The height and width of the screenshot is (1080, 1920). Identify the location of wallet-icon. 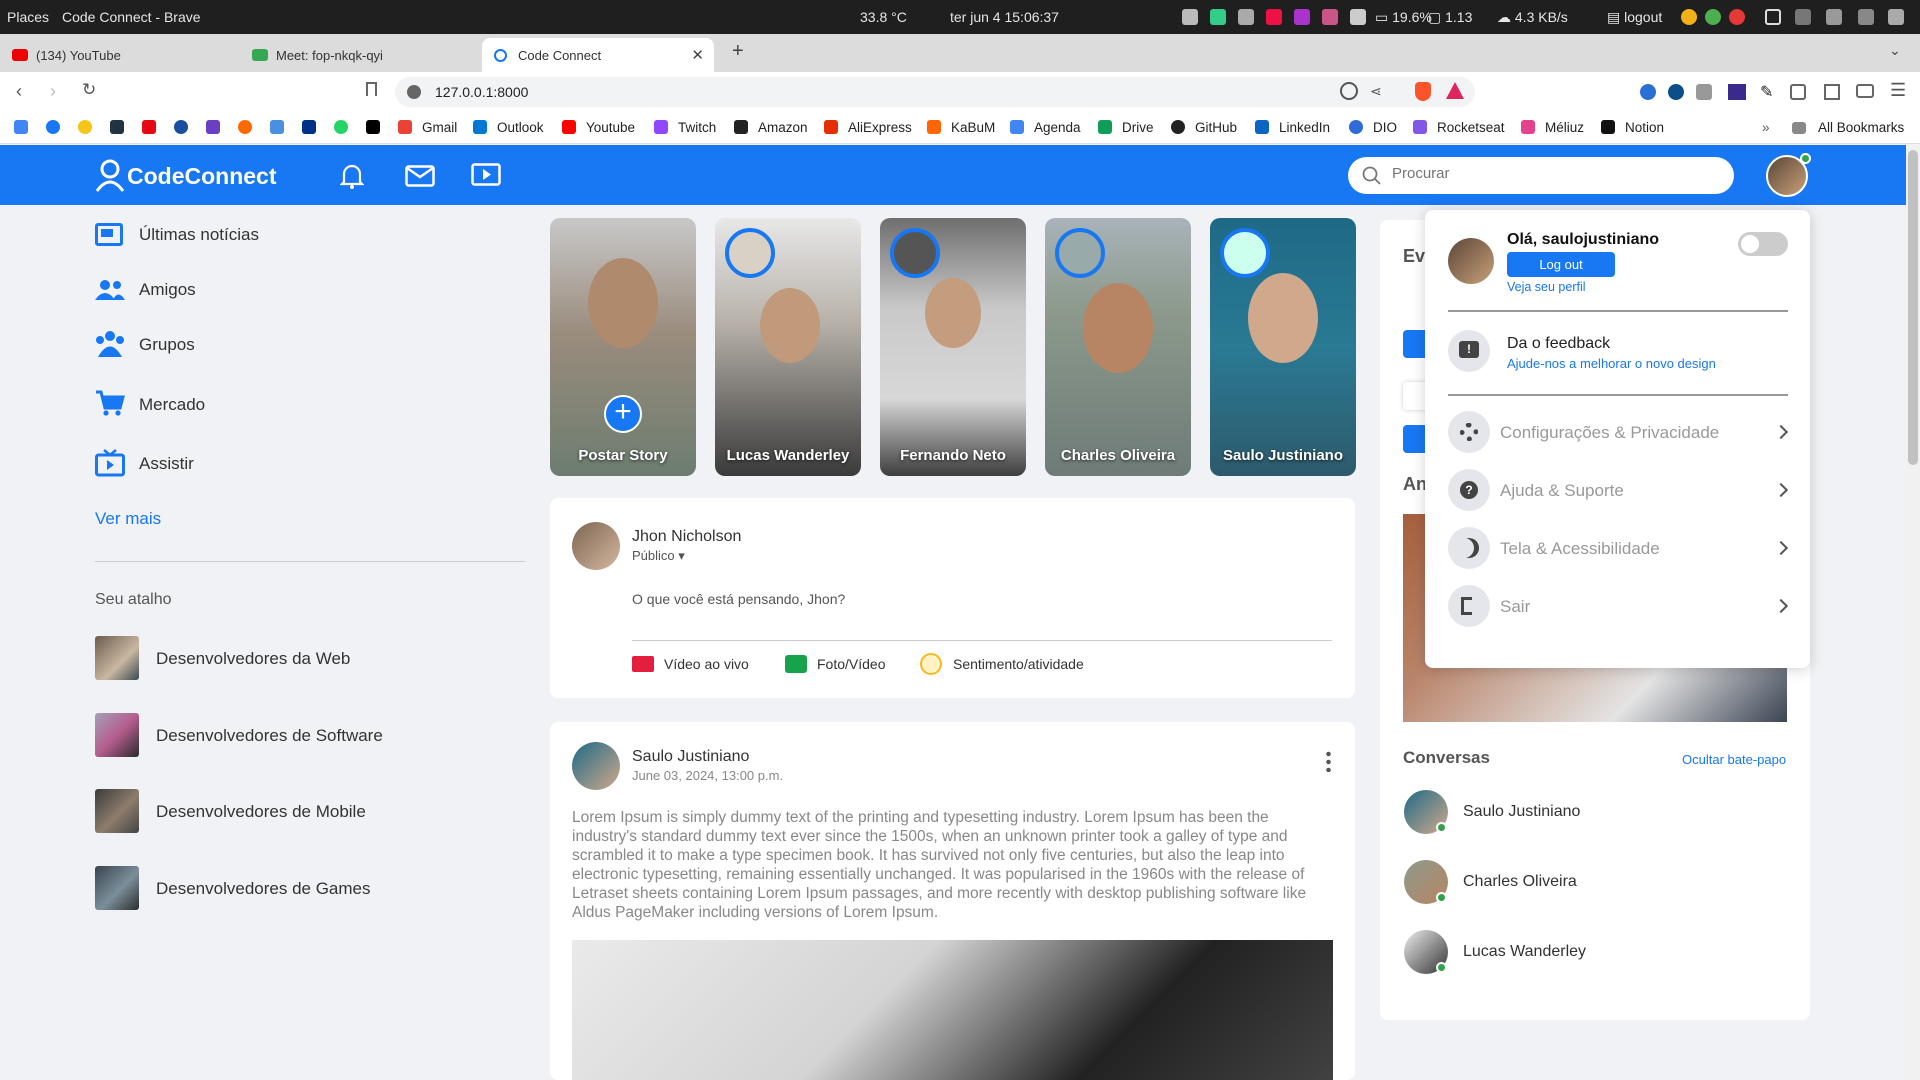
(1865, 91).